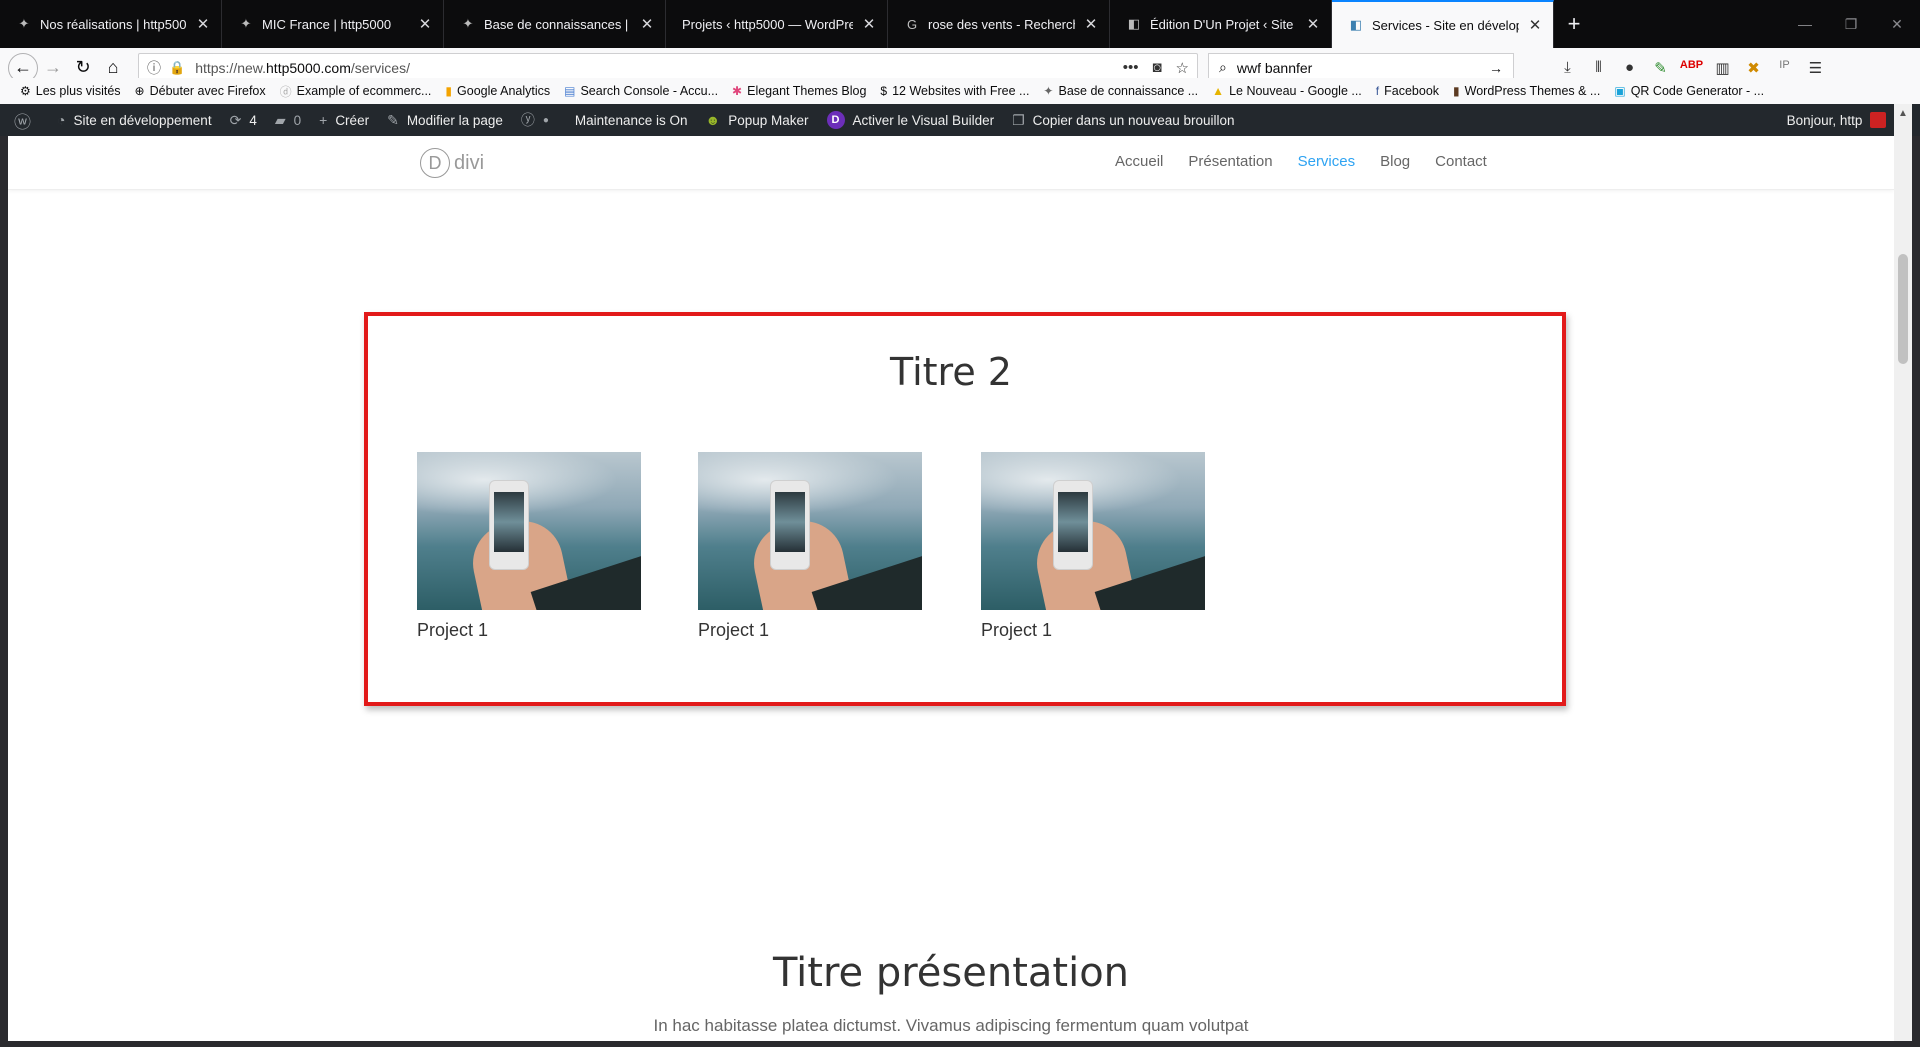  What do you see at coordinates (142, 120) in the screenshot?
I see `site-name-label: Site en développement` at bounding box center [142, 120].